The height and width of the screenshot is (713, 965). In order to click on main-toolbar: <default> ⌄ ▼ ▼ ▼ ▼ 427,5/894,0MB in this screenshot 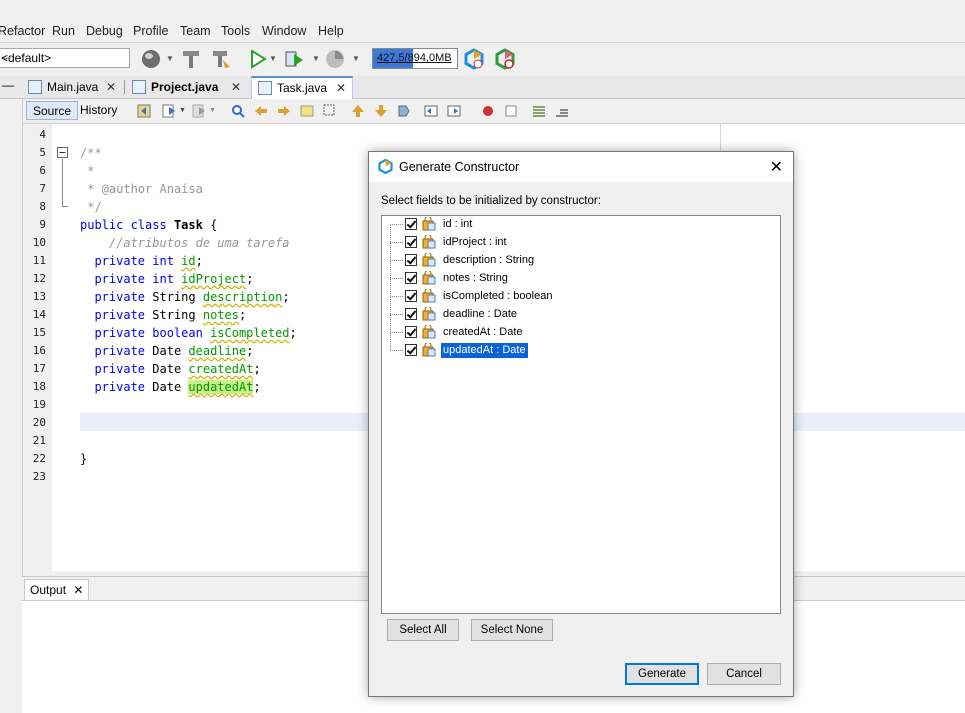, I will do `click(482, 59)`.